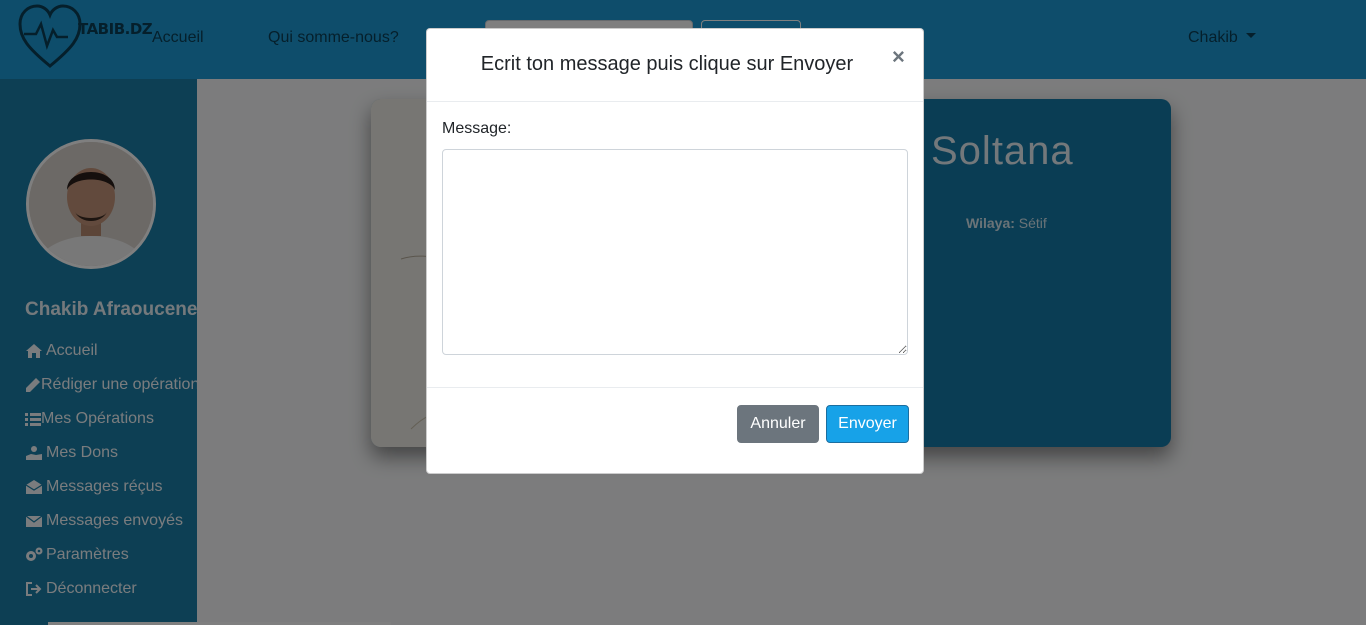 The height and width of the screenshot is (625, 1366). I want to click on message-textarea, so click(675, 252).